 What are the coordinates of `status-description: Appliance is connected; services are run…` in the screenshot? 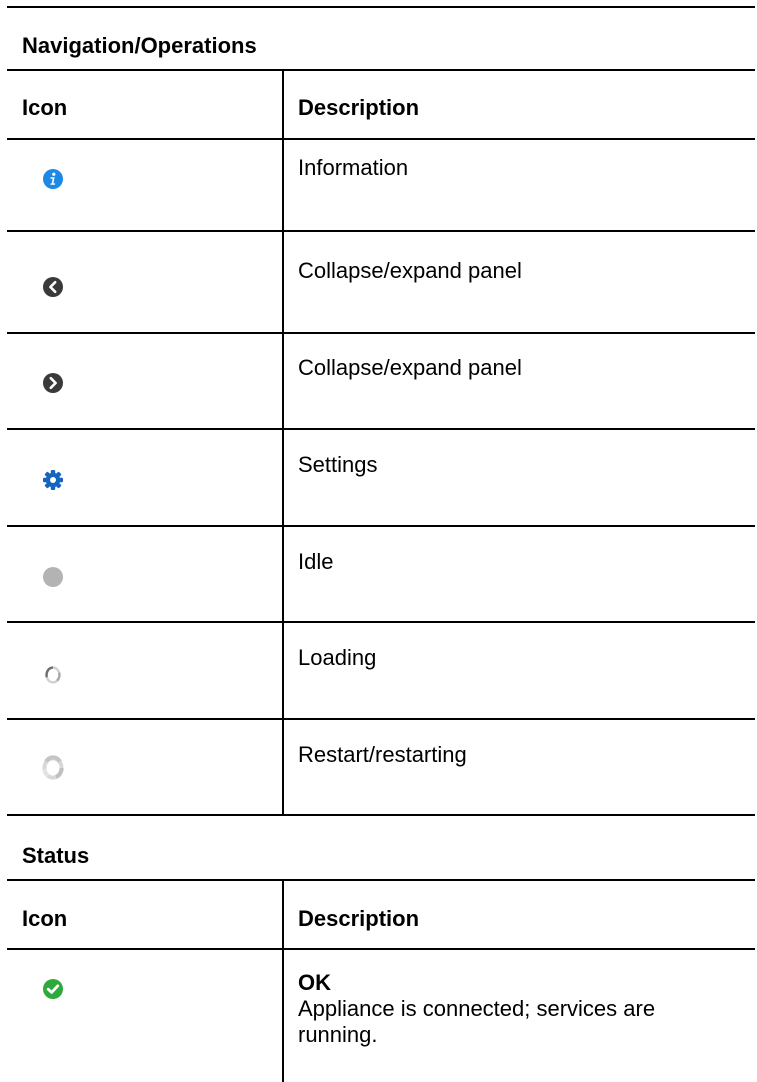 It's located at (477, 1021).